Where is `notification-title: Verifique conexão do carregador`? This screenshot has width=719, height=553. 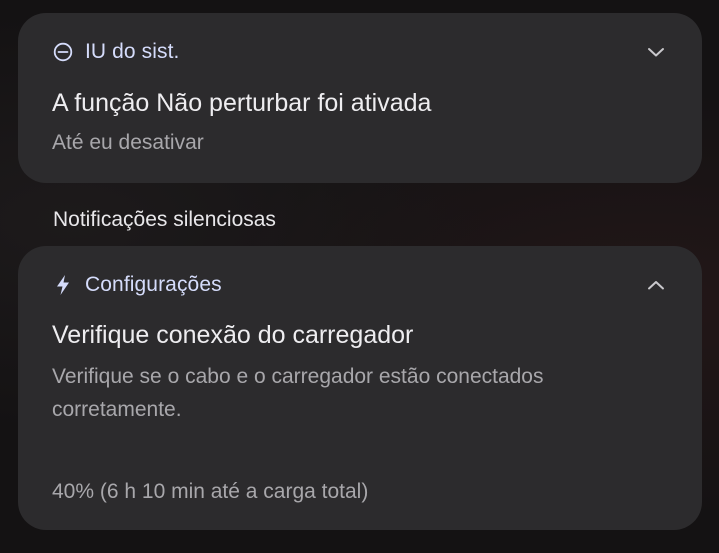
notification-title: Verifique conexão do carregador is located at coordinates (233, 335).